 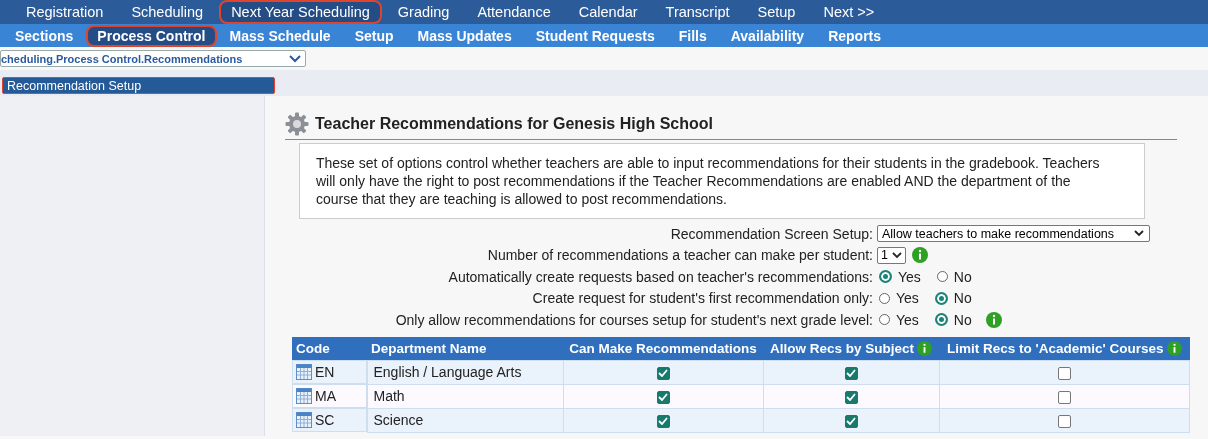 I want to click on nav-tab: Registration, so click(x=65, y=12).